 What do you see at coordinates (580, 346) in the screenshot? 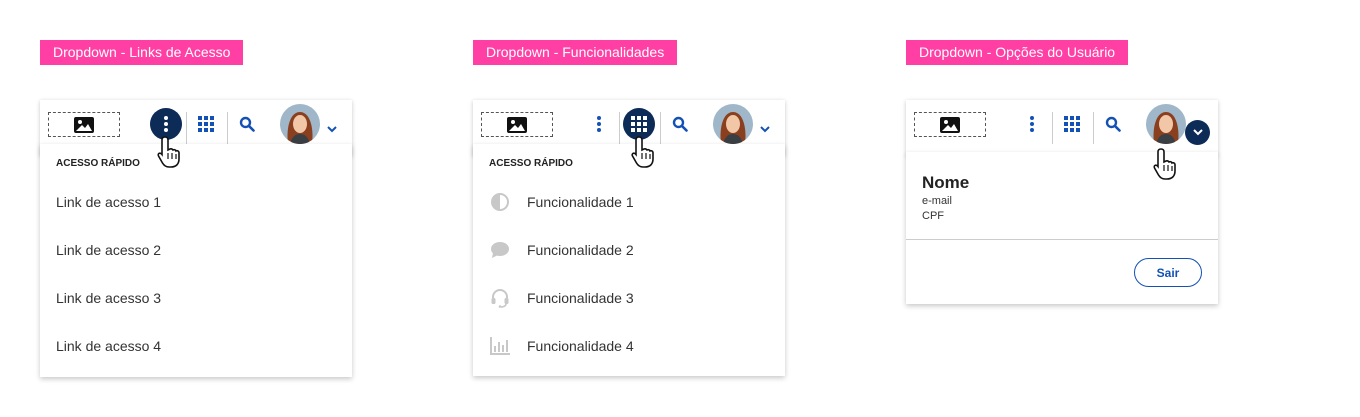
I see `menu-item-label: Funcionalidade 4` at bounding box center [580, 346].